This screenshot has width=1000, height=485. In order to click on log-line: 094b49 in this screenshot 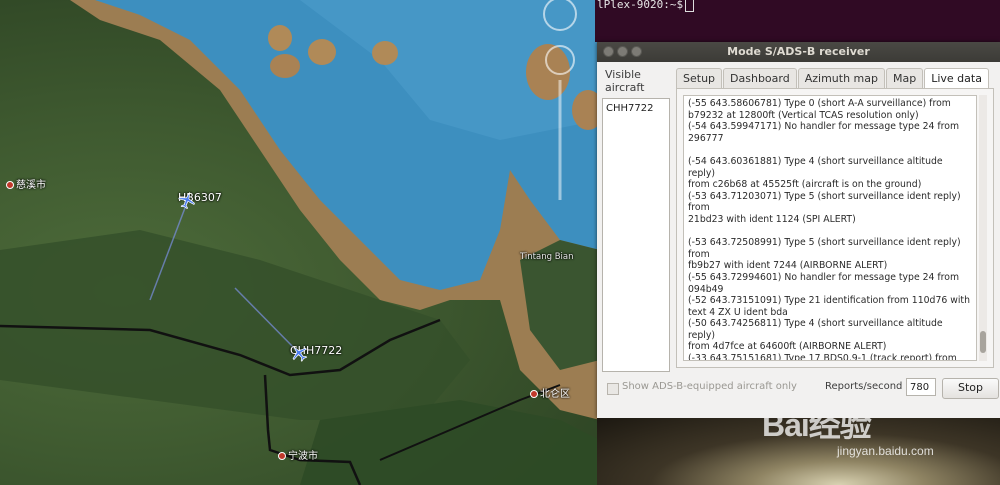, I will do `click(706, 289)`.